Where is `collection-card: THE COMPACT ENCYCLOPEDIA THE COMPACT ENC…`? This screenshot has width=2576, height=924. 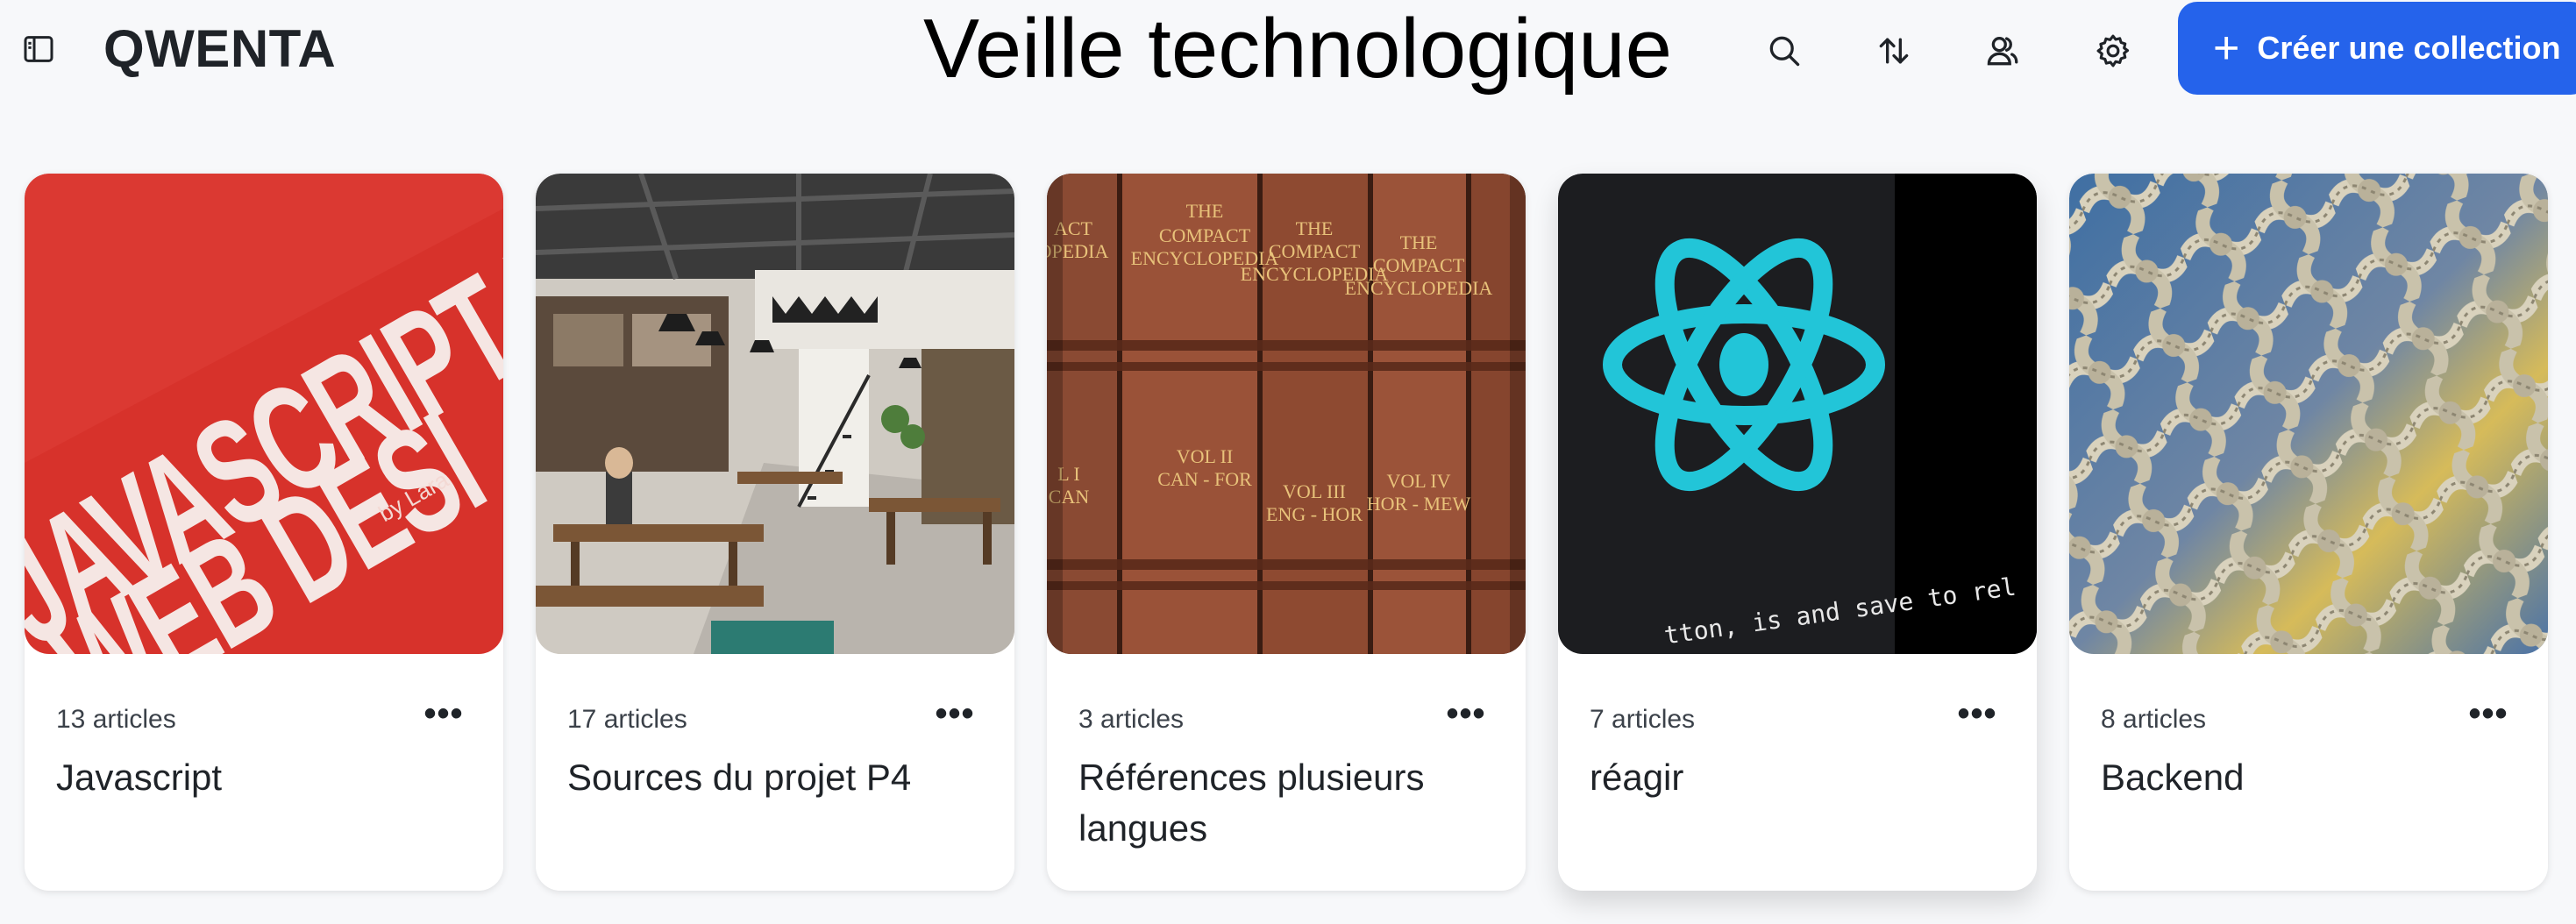
collection-card: THE COMPACT ENCYCLOPEDIA THE COMPACT ENC… is located at coordinates (1286, 532).